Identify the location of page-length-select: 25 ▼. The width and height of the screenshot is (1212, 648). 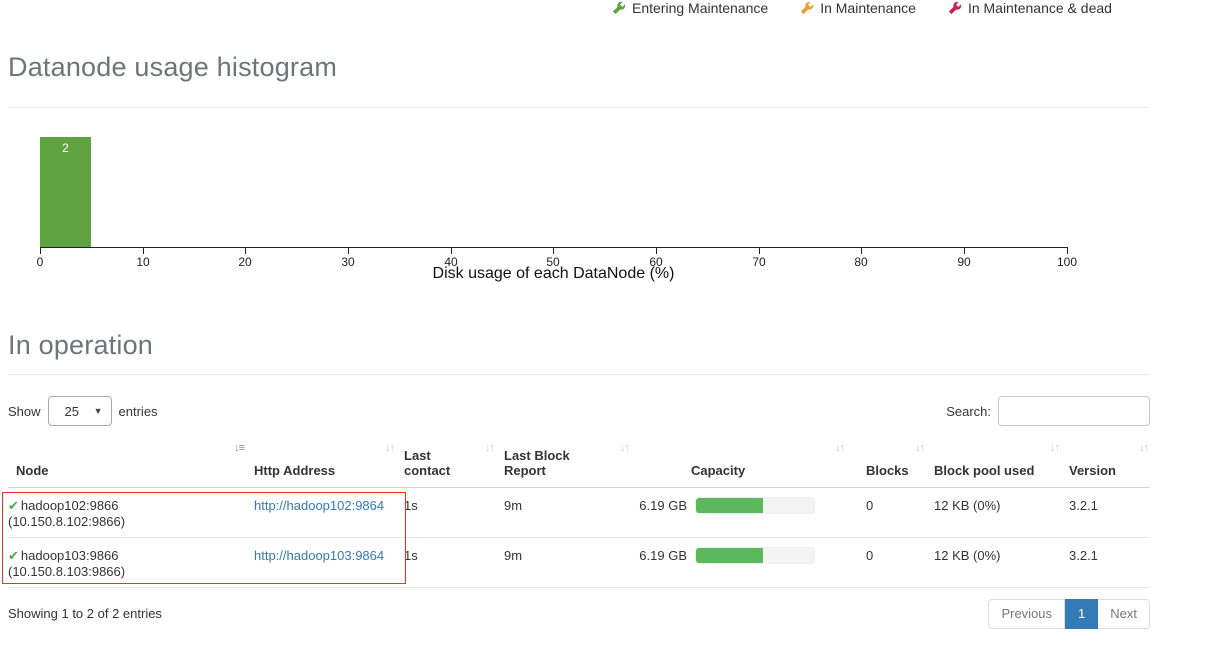
(79, 411).